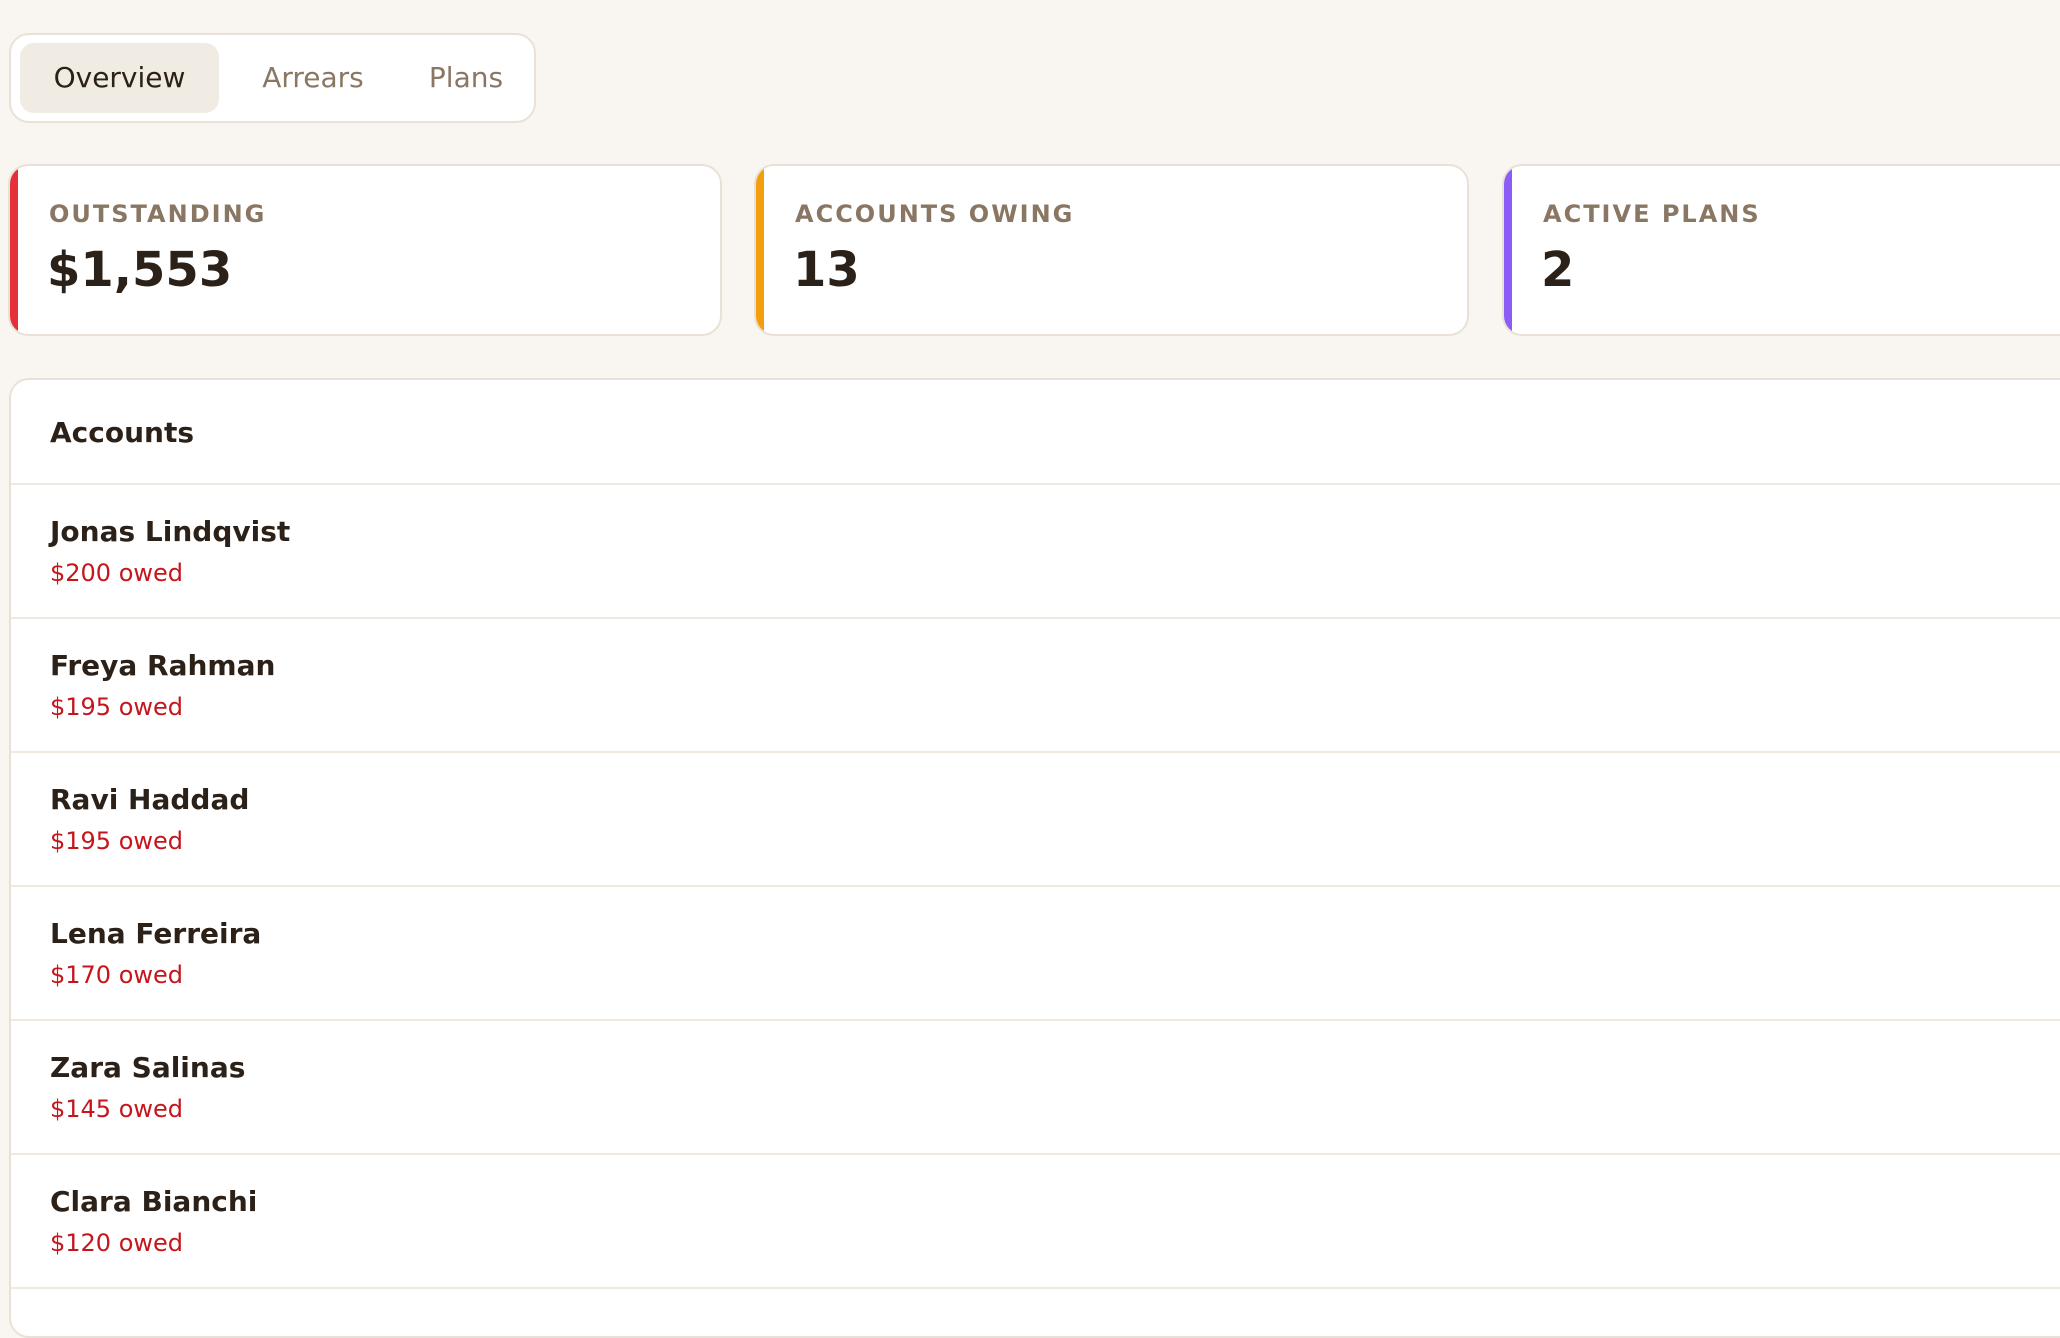  Describe the element at coordinates (365, 250) in the screenshot. I see `stat-card-outstanding: OUTSTANDING $1,553` at that location.